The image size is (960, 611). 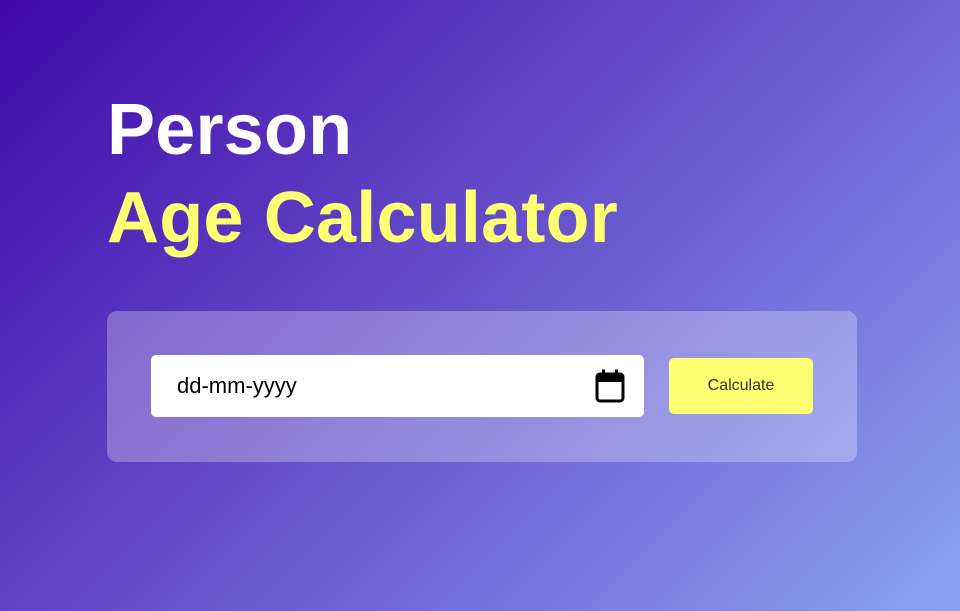 What do you see at coordinates (741, 386) in the screenshot?
I see `calculate-button: Calculate` at bounding box center [741, 386].